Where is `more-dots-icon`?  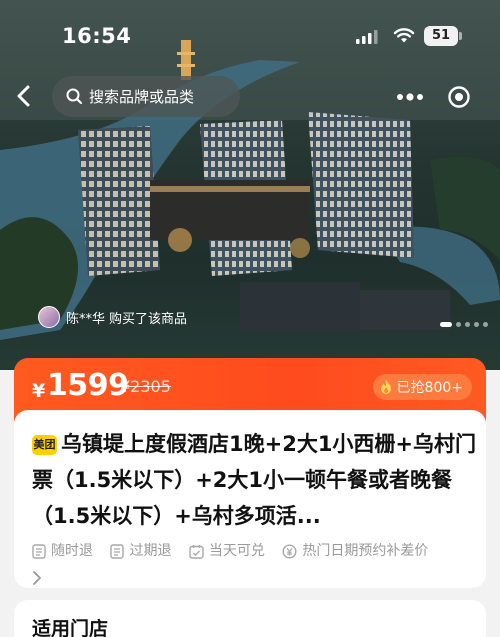
more-dots-icon is located at coordinates (410, 97).